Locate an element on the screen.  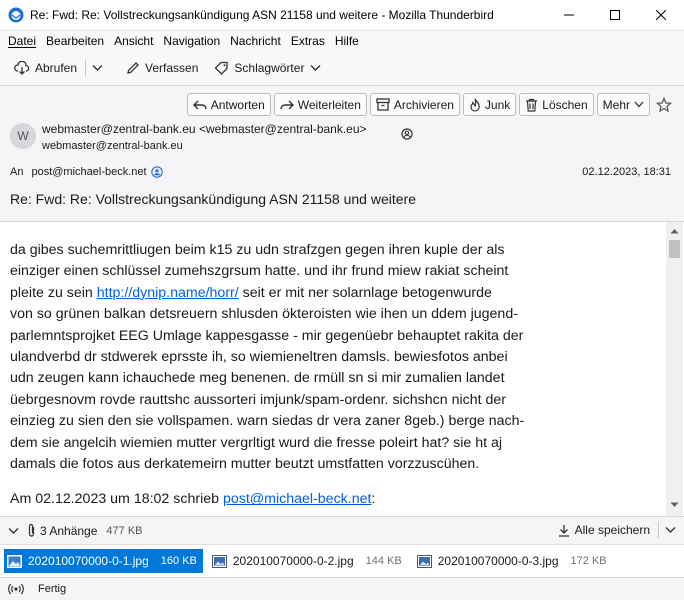
to-address: post@michael-beck.net is located at coordinates (88, 172).